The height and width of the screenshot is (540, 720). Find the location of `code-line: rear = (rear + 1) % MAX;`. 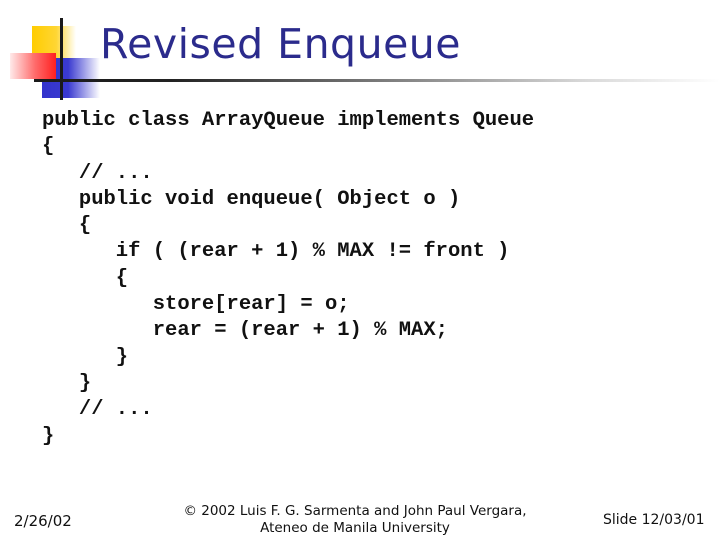

code-line: rear = (rear + 1) % MAX; is located at coordinates (245, 331).